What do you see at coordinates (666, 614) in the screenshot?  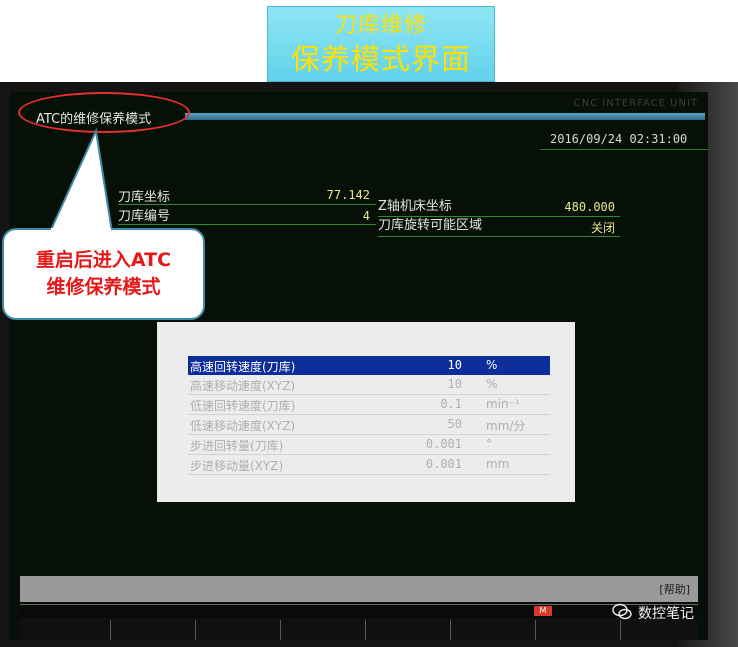 I see `watermark-text: 数控笔记` at bounding box center [666, 614].